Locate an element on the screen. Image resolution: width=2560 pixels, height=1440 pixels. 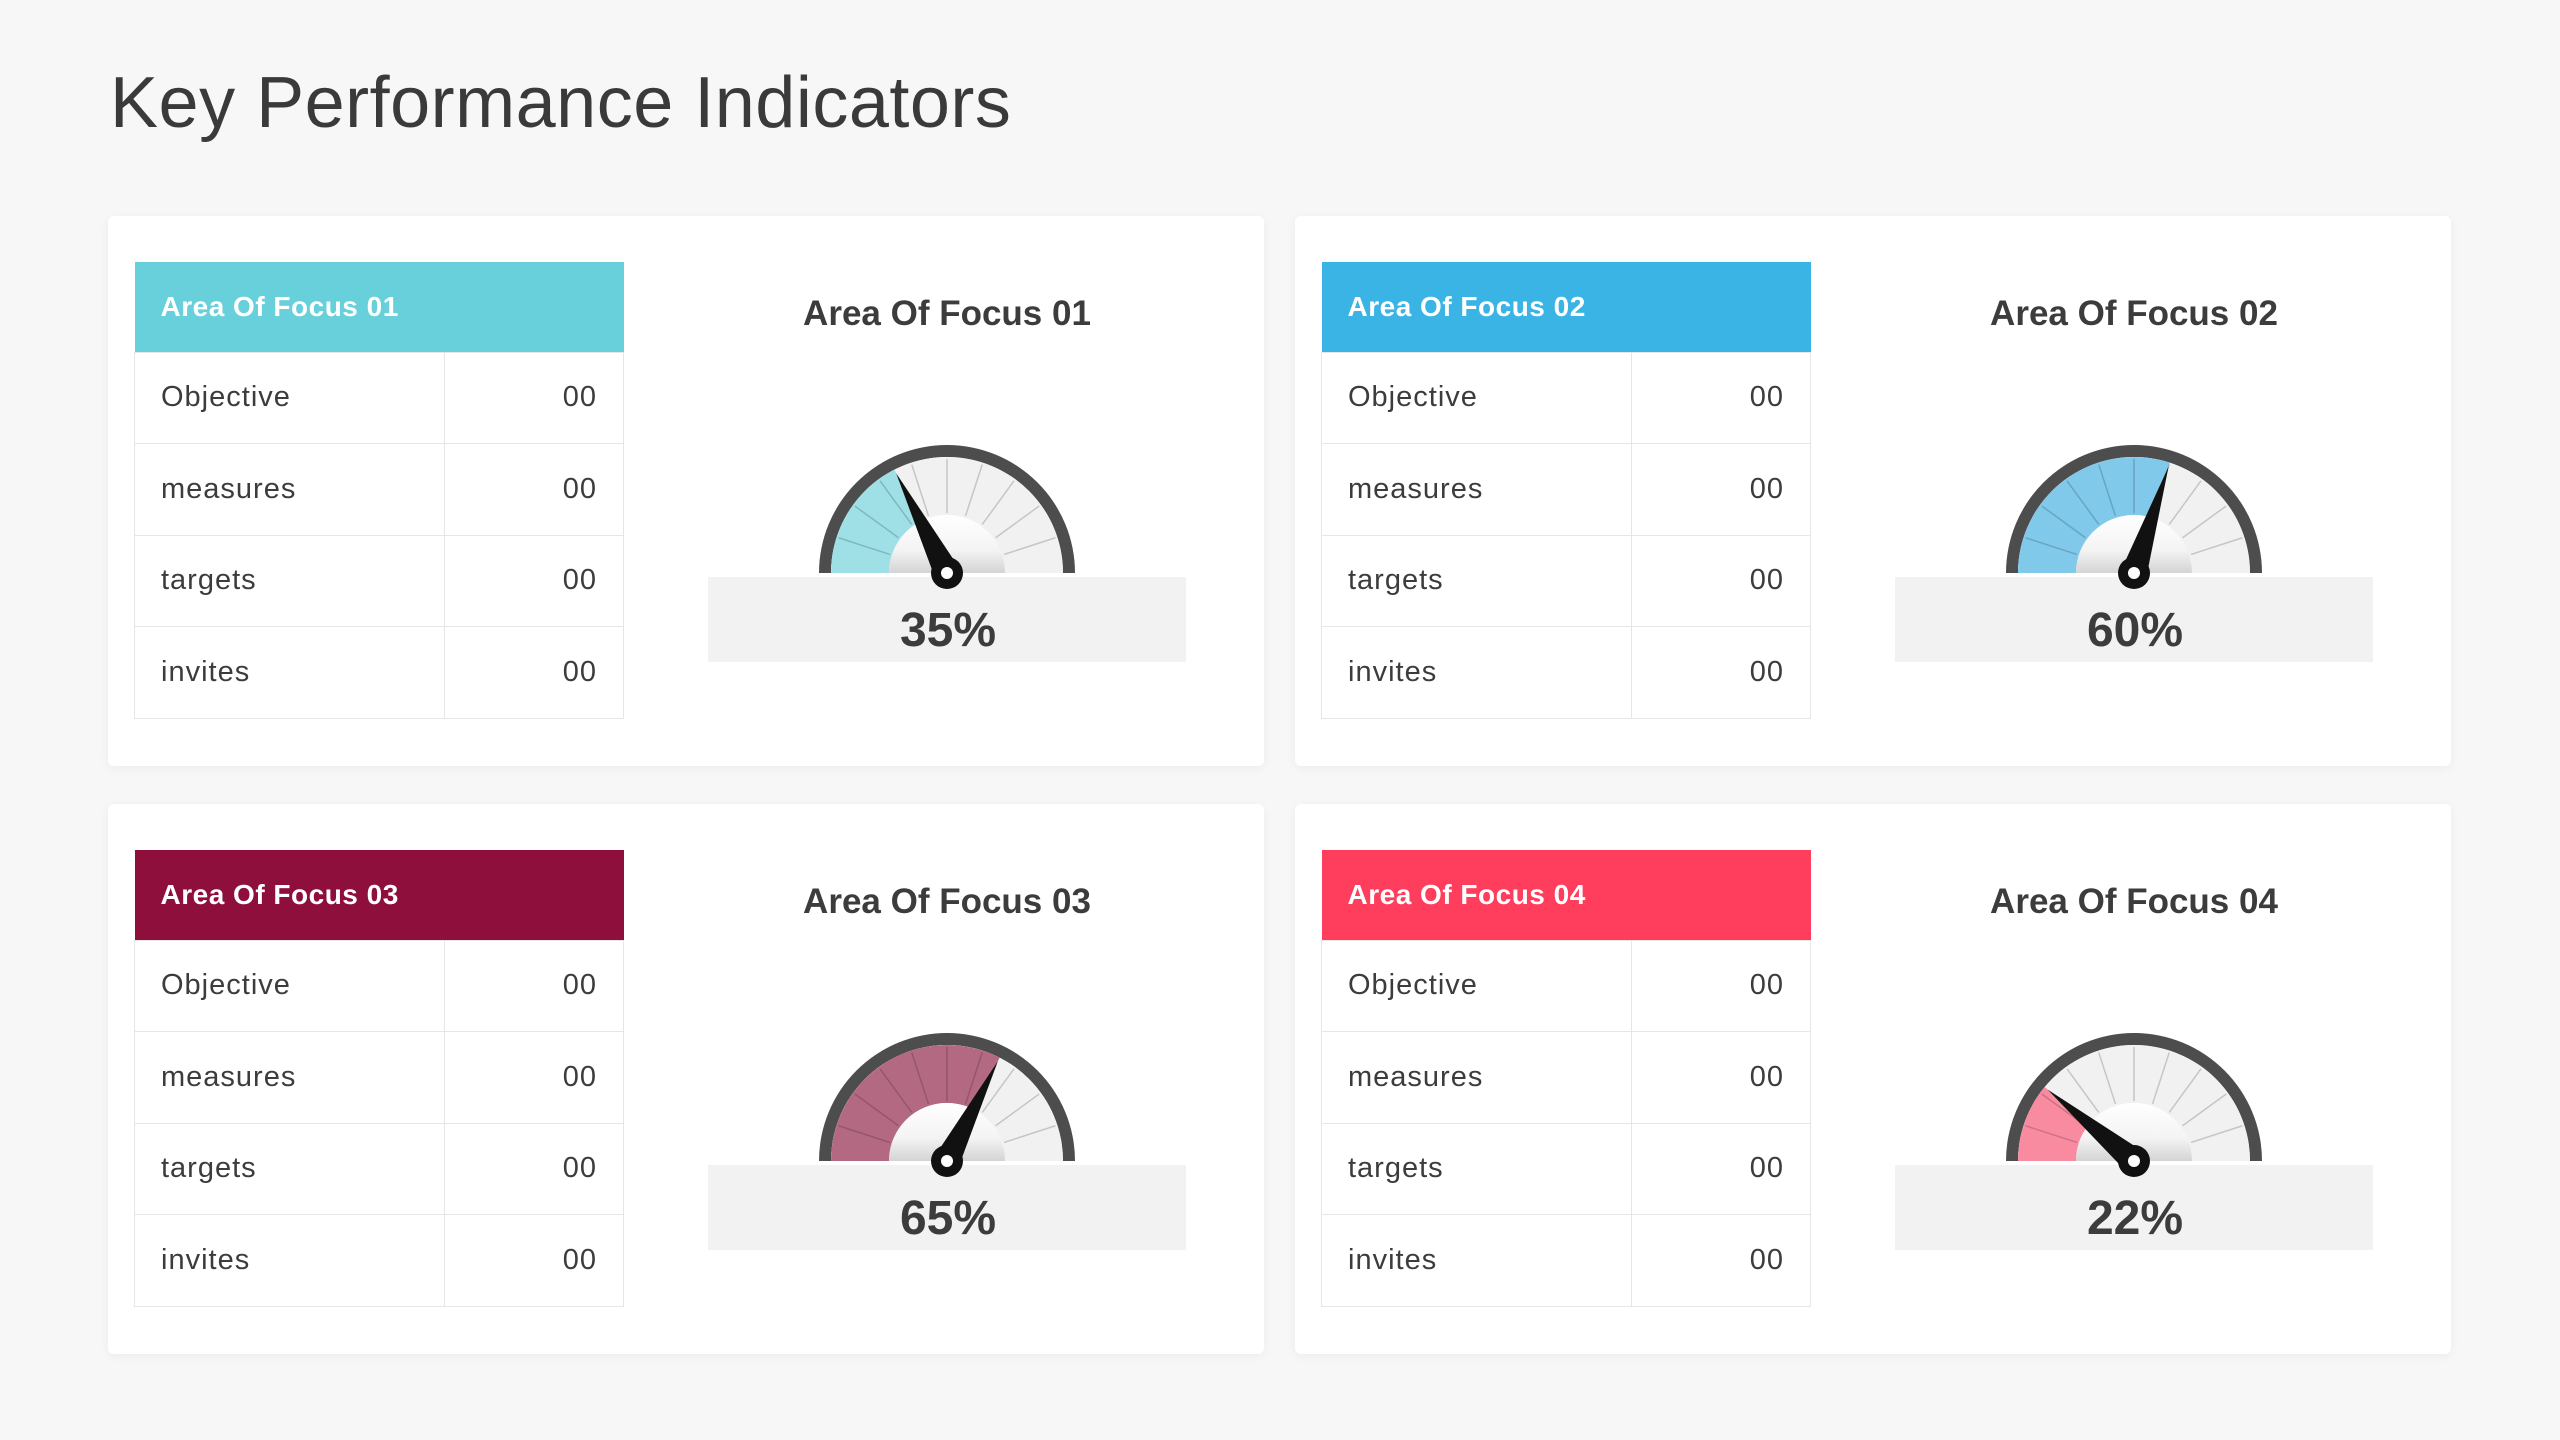
kpi-table-header: Area Of Focus 02 is located at coordinates (1566, 307).